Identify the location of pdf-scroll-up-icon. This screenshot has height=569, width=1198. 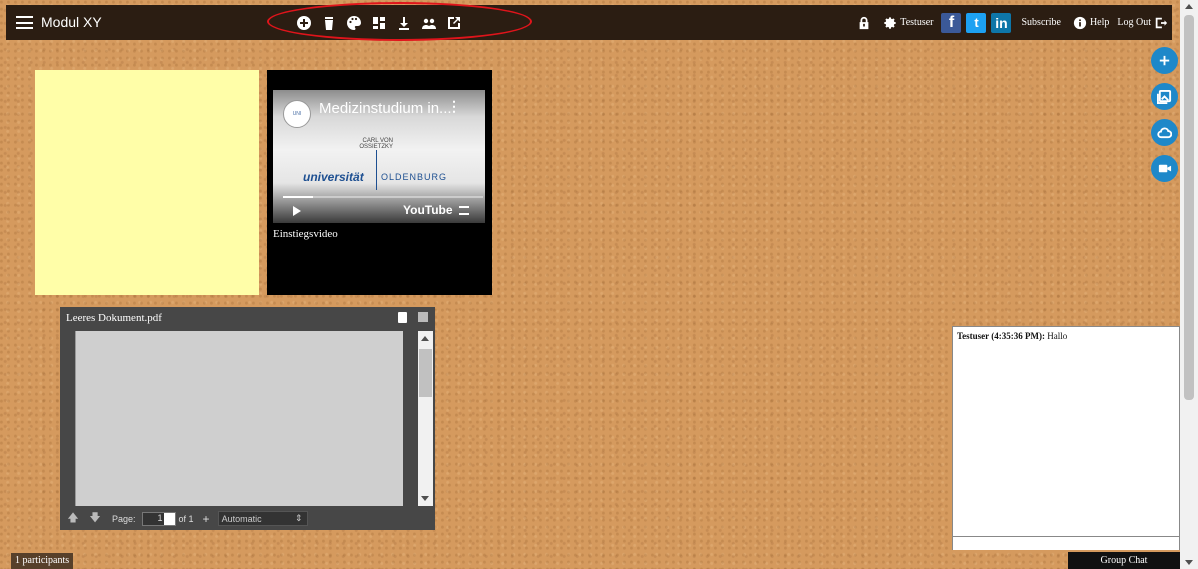
(425, 338).